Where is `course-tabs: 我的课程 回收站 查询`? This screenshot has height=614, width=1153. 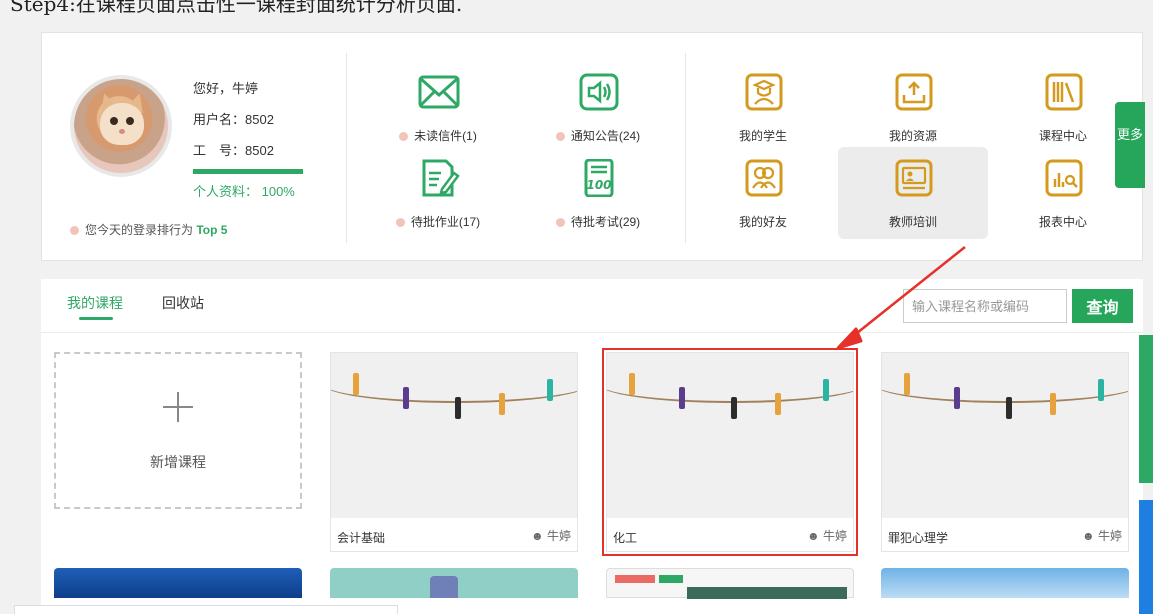 course-tabs: 我的课程 回收站 查询 is located at coordinates (592, 306).